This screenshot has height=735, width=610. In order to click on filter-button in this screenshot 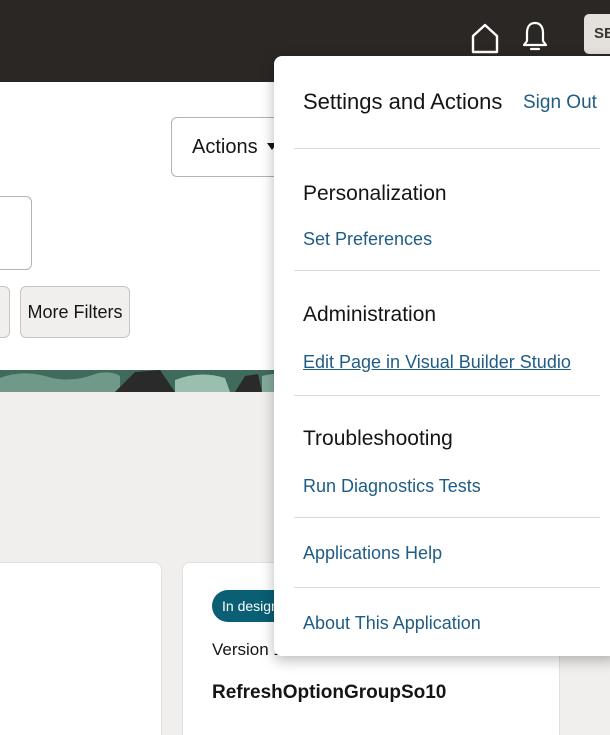, I will do `click(5, 312)`.